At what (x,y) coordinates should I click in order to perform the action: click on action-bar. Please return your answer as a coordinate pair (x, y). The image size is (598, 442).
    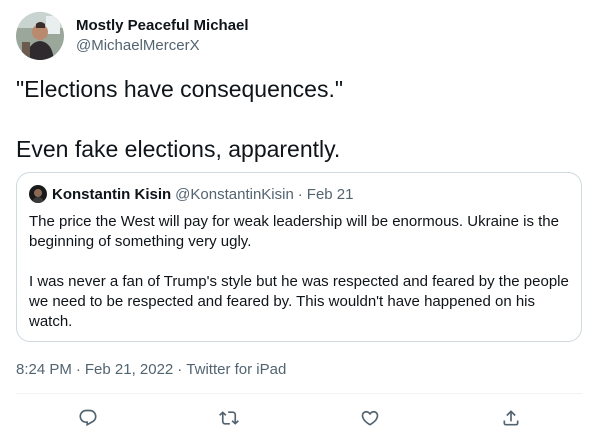
    Looking at the image, I should click on (299, 418).